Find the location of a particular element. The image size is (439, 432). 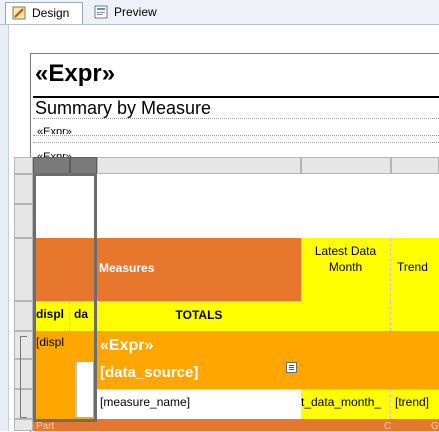

tab-preview: Preview is located at coordinates (128, 13).